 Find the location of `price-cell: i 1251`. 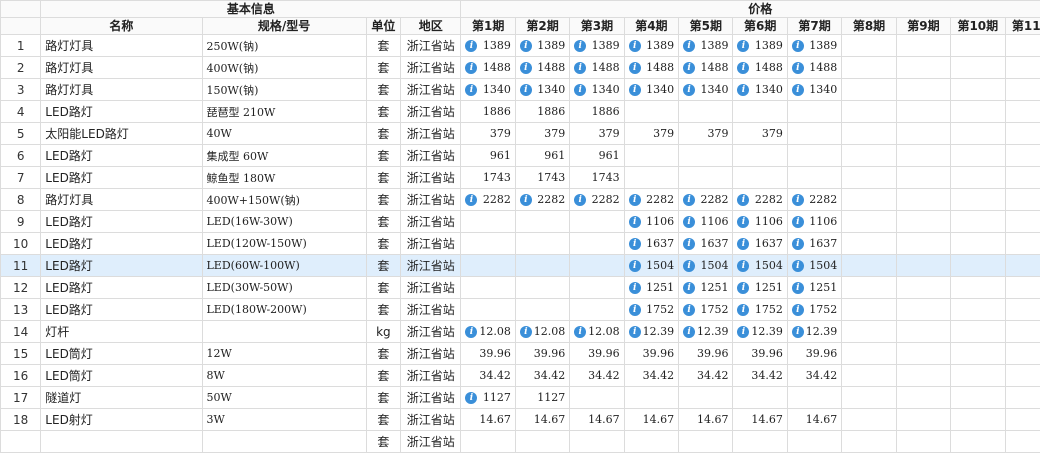

price-cell: i 1251 is located at coordinates (651, 287).